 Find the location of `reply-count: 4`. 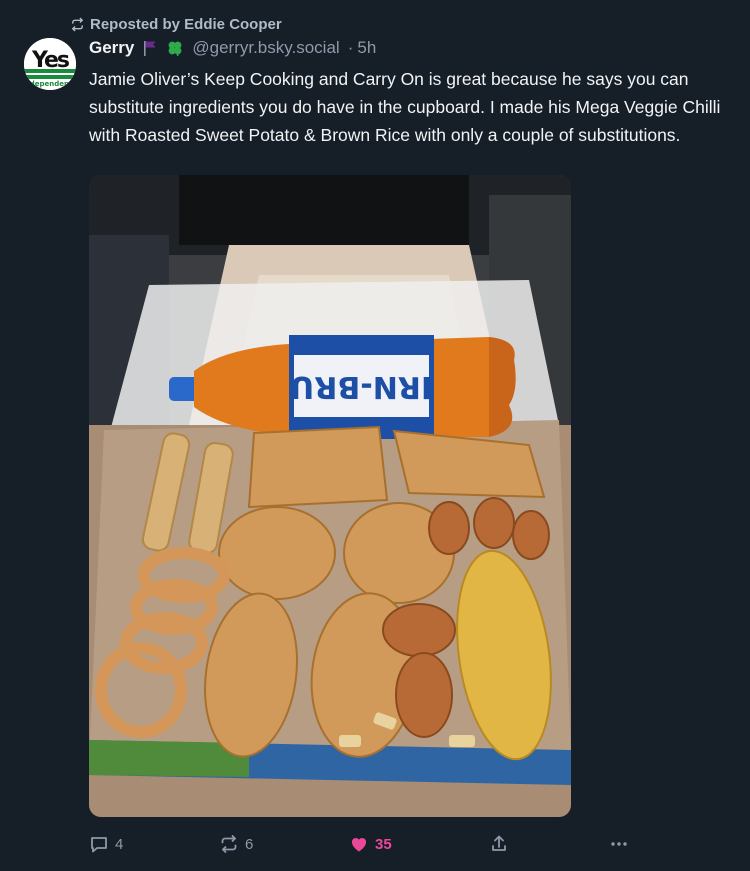

reply-count: 4 is located at coordinates (119, 844).